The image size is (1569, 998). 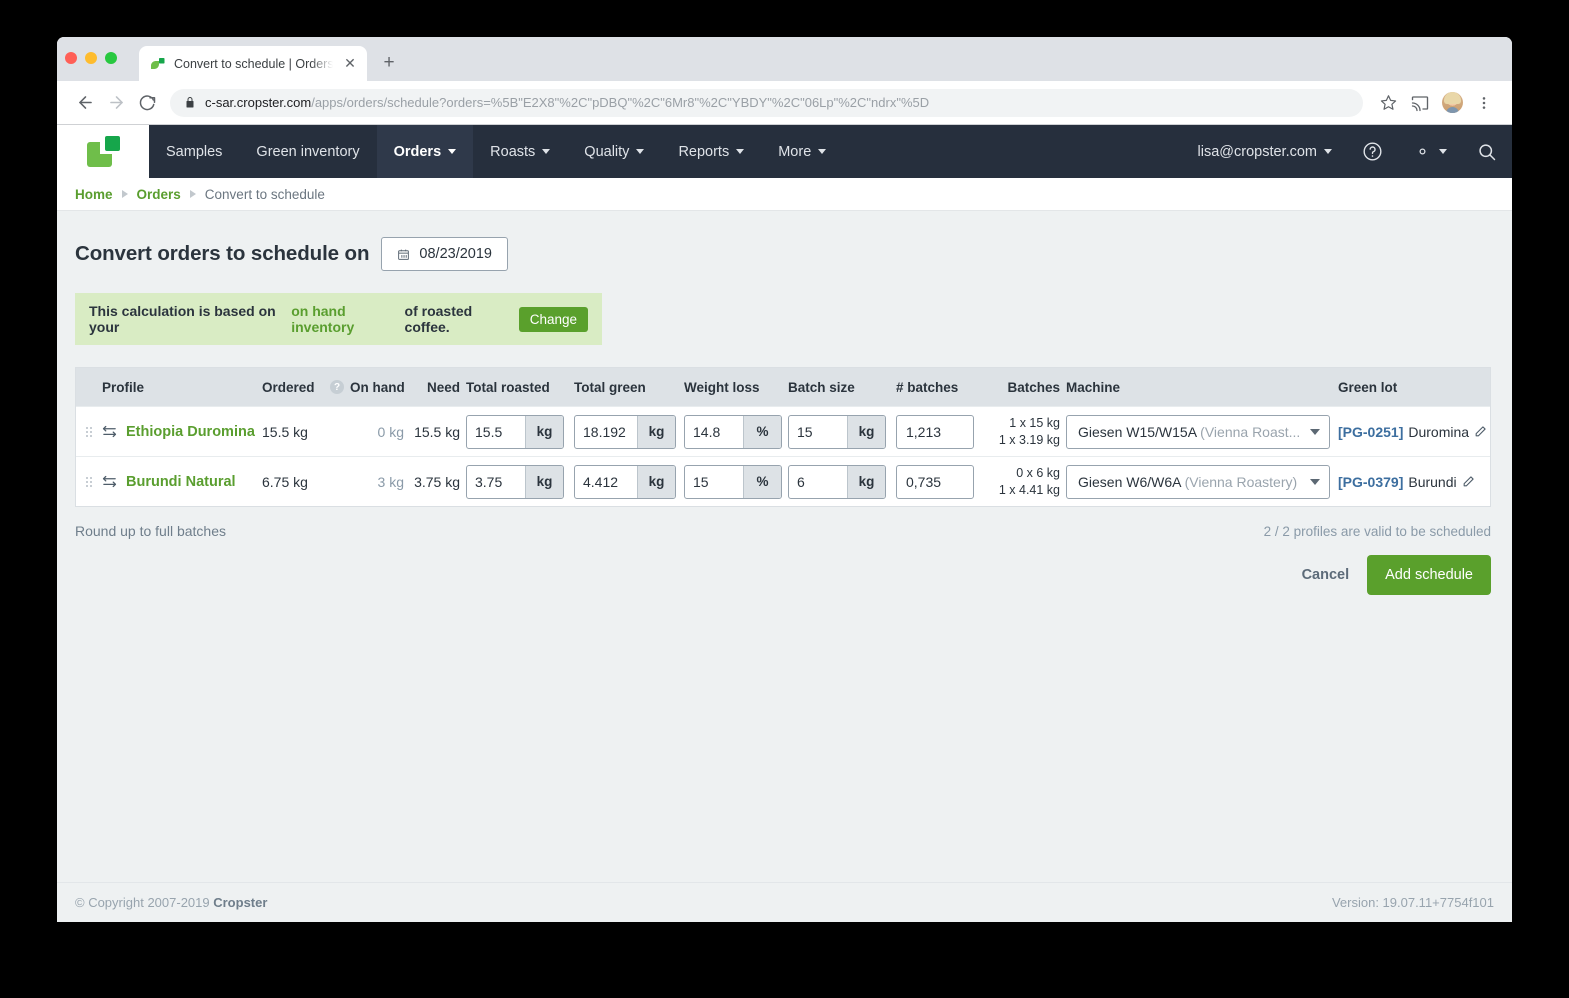 What do you see at coordinates (85, 103) in the screenshot?
I see `back-arrow-icon` at bounding box center [85, 103].